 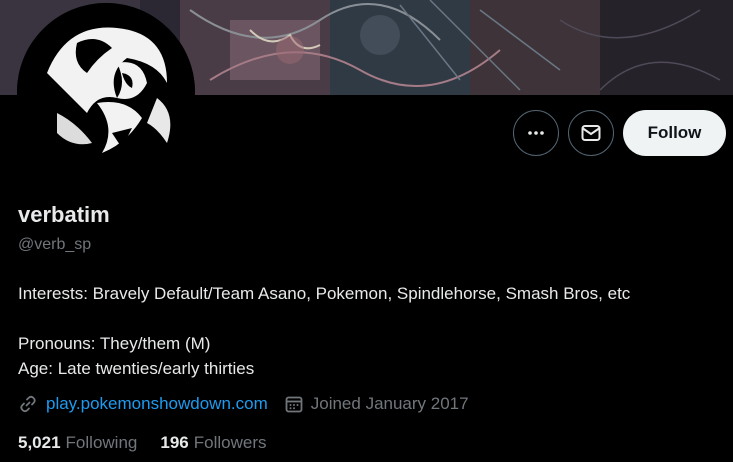 I want to click on followers-count: 196, so click(x=174, y=442).